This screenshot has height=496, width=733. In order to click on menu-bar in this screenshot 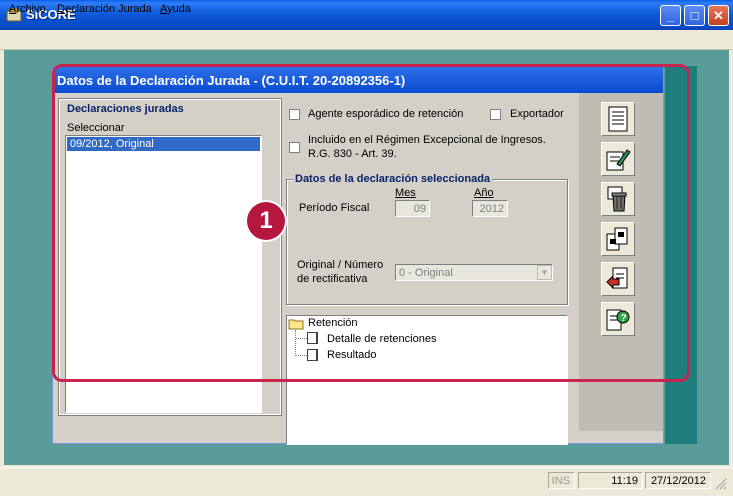, I will do `click(366, 40)`.